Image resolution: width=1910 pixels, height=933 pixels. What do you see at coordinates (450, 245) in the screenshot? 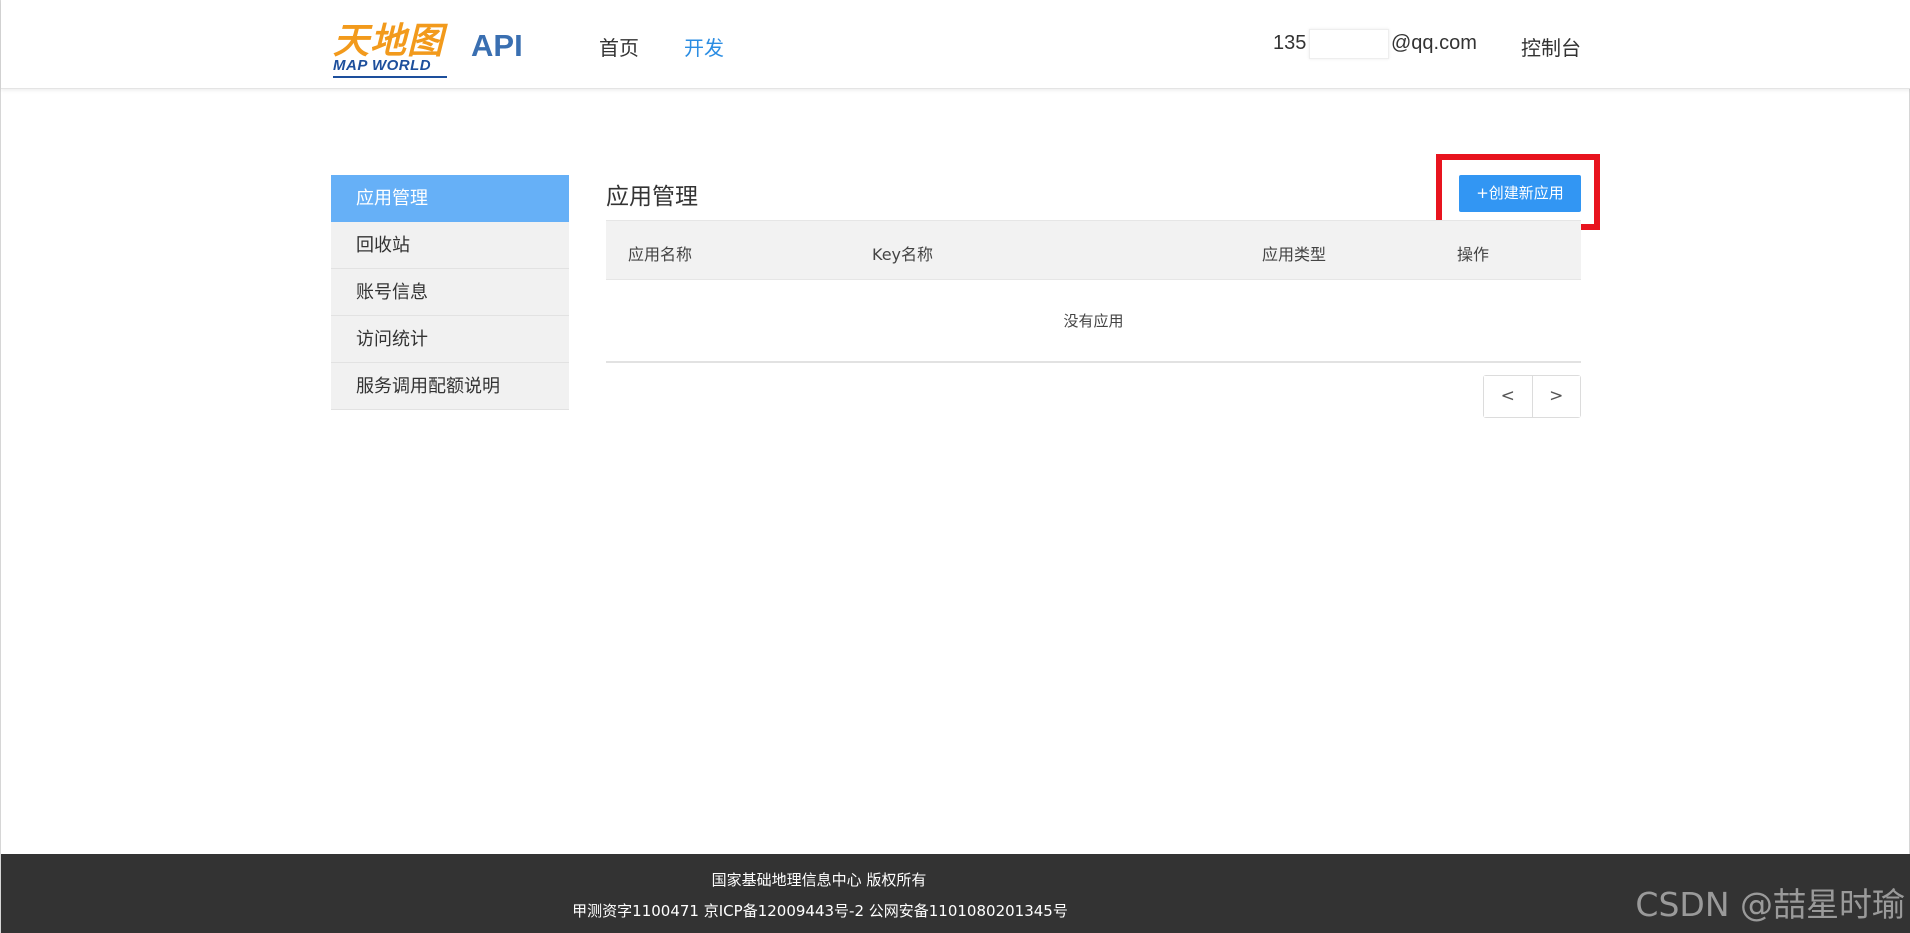
I see `sidebar-item-recycle-bin: 回收站` at bounding box center [450, 245].